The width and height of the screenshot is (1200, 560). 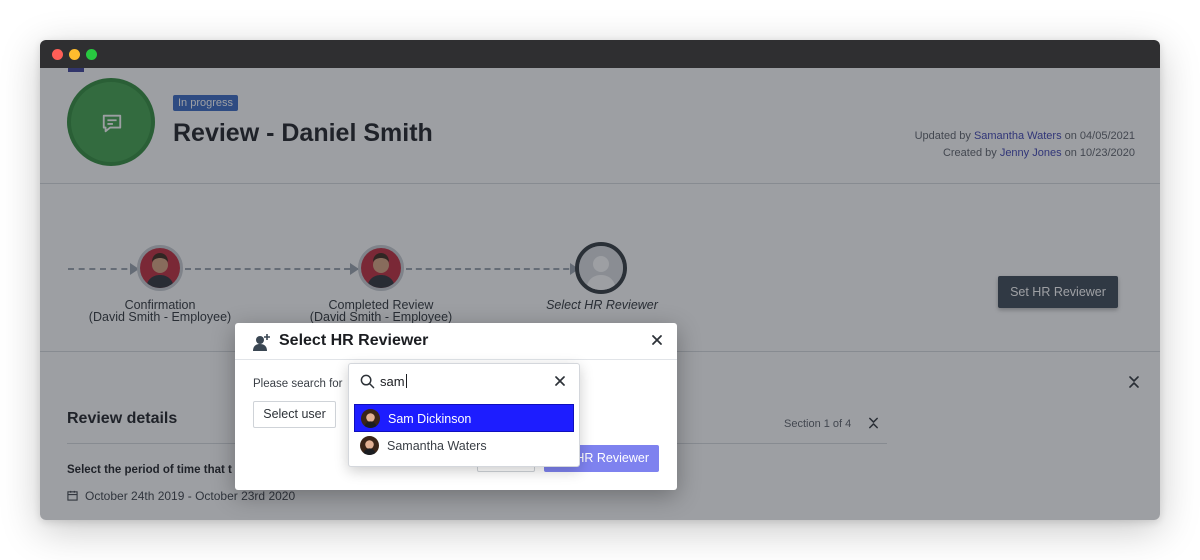 I want to click on user-search-input: sam, so click(x=393, y=381).